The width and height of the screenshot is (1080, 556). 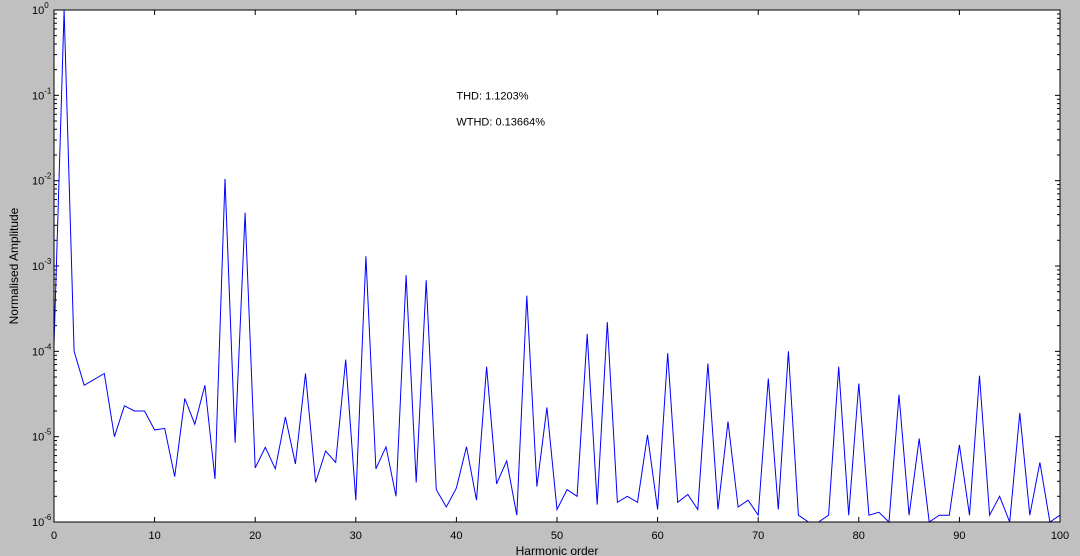 I want to click on y-tick-label: 10-5, so click(x=42, y=436).